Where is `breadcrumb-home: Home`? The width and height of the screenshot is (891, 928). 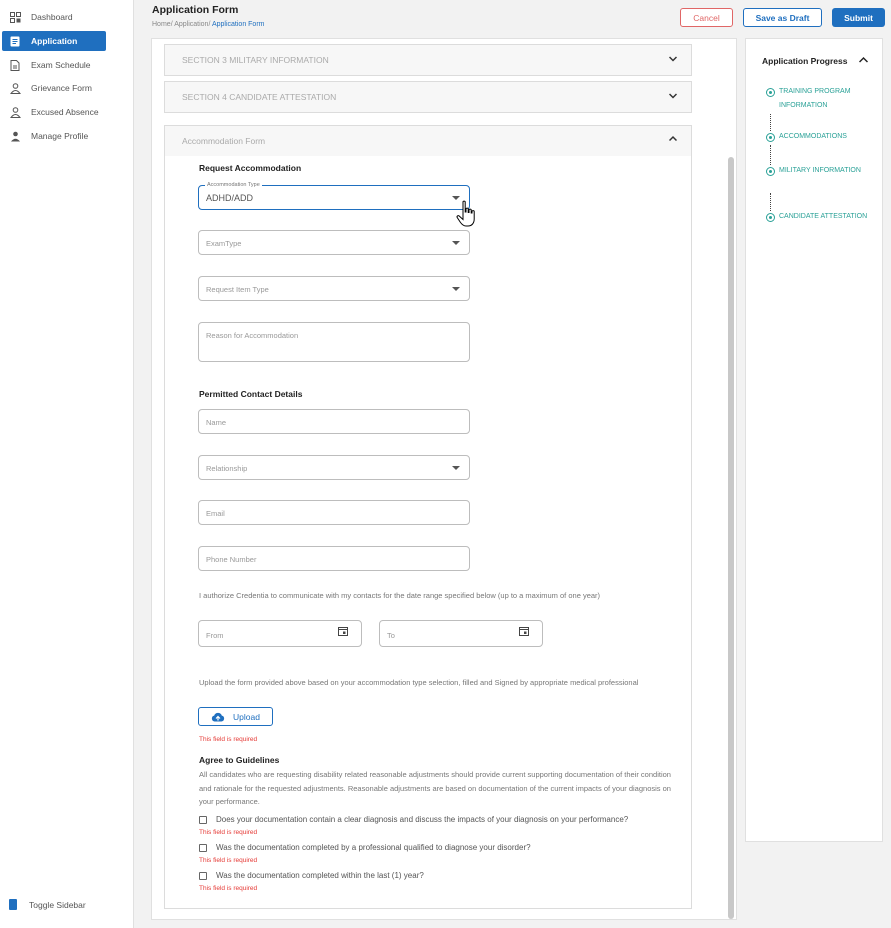 breadcrumb-home: Home is located at coordinates (161, 24).